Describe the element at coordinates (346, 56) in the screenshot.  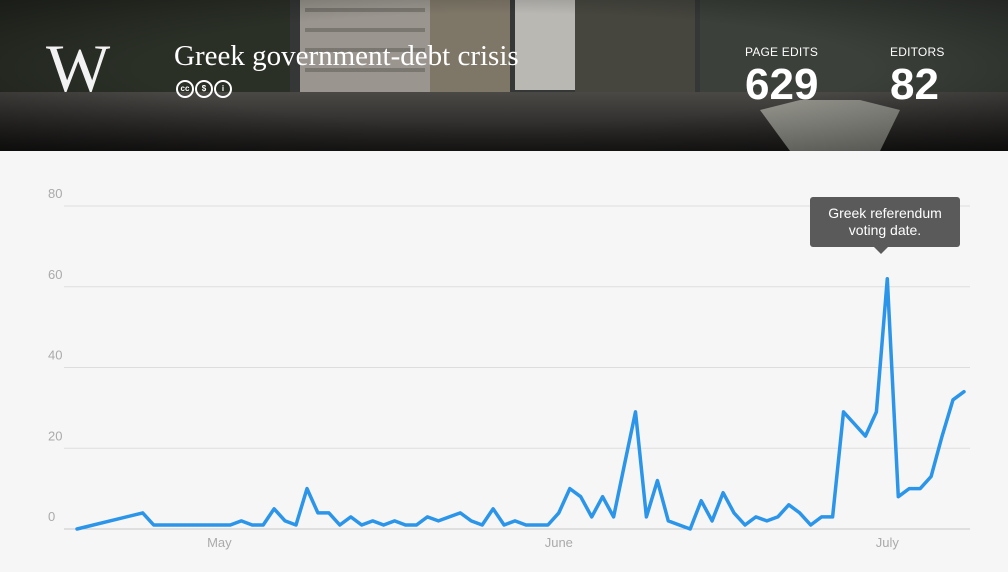
I see `page-title: Greek government-debt crisis` at that location.